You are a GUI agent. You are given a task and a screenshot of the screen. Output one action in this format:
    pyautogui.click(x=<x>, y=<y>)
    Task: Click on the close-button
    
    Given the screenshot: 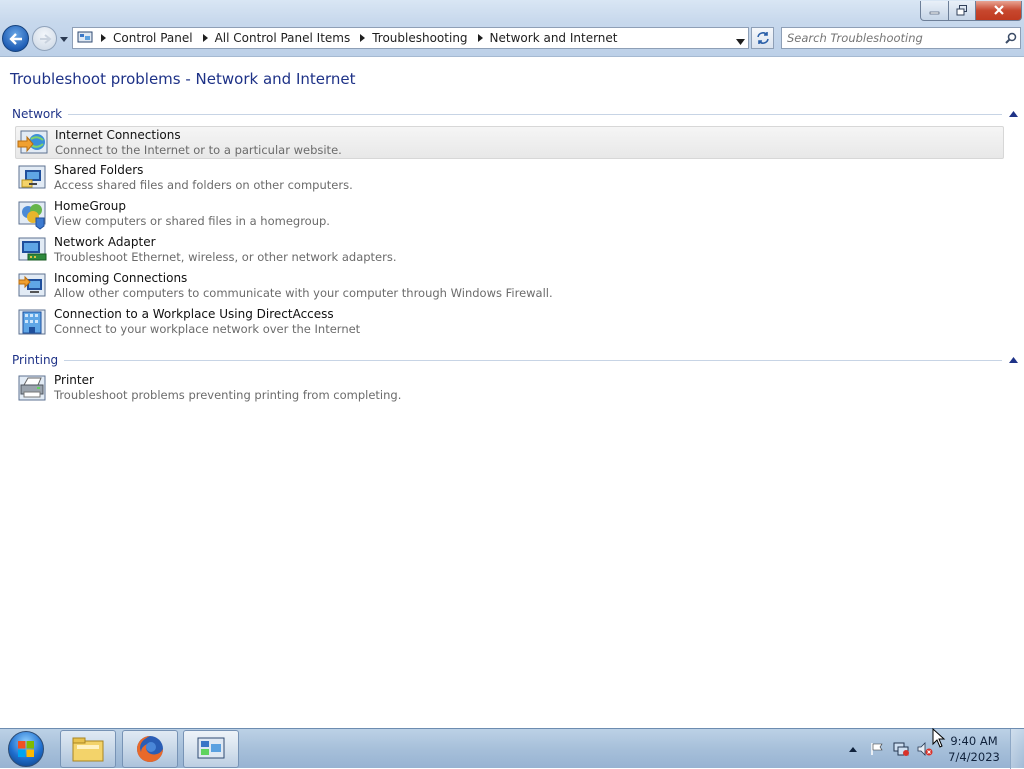 What is the action you would take?
    pyautogui.click(x=999, y=11)
    